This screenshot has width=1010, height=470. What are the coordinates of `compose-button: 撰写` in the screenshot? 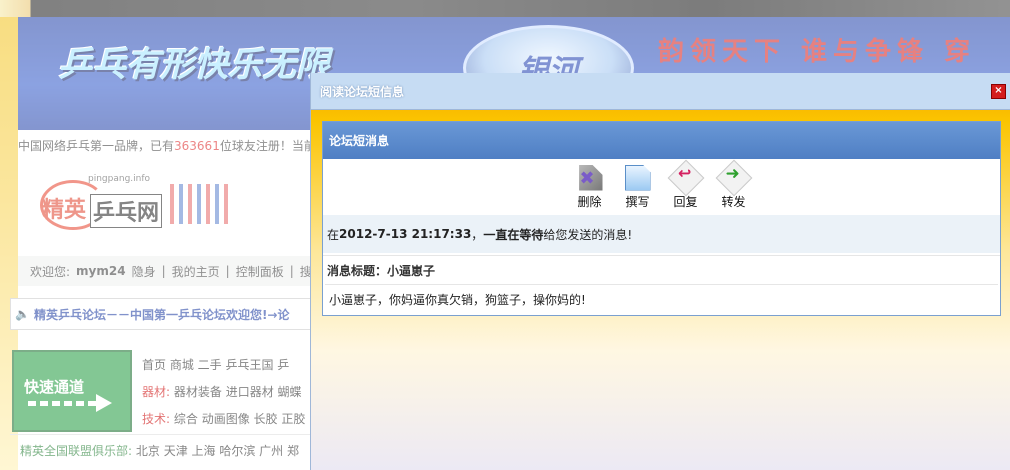 It's located at (637, 187).